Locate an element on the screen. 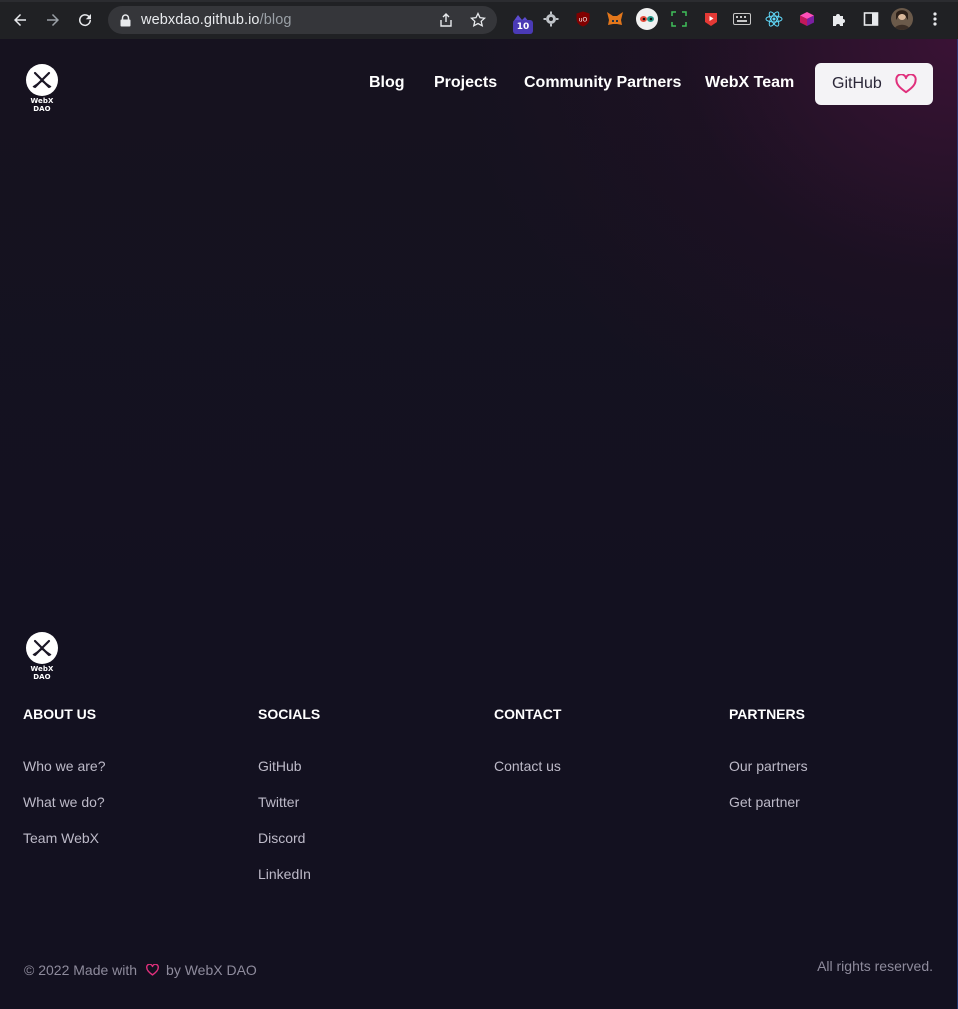 The image size is (958, 1009). menu-dots-icon is located at coordinates (935, 19).